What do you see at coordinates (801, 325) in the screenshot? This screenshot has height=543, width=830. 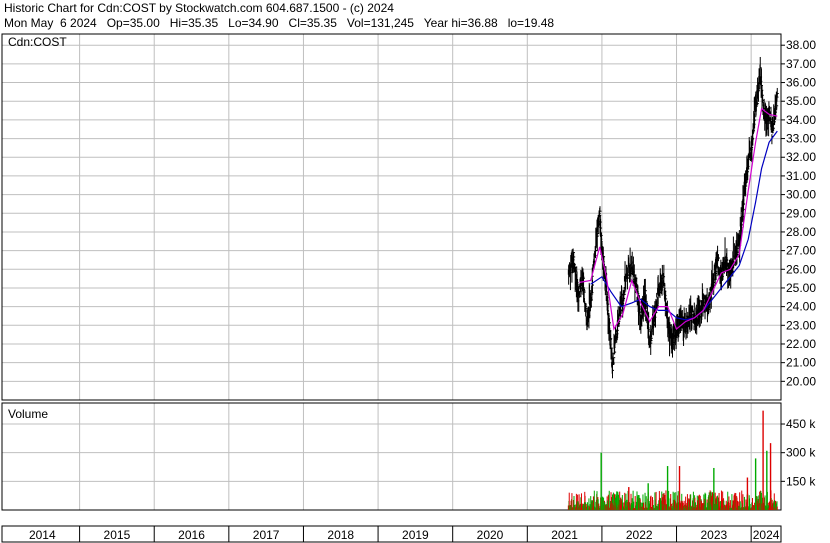 I see `price-tick-label: 23.00` at bounding box center [801, 325].